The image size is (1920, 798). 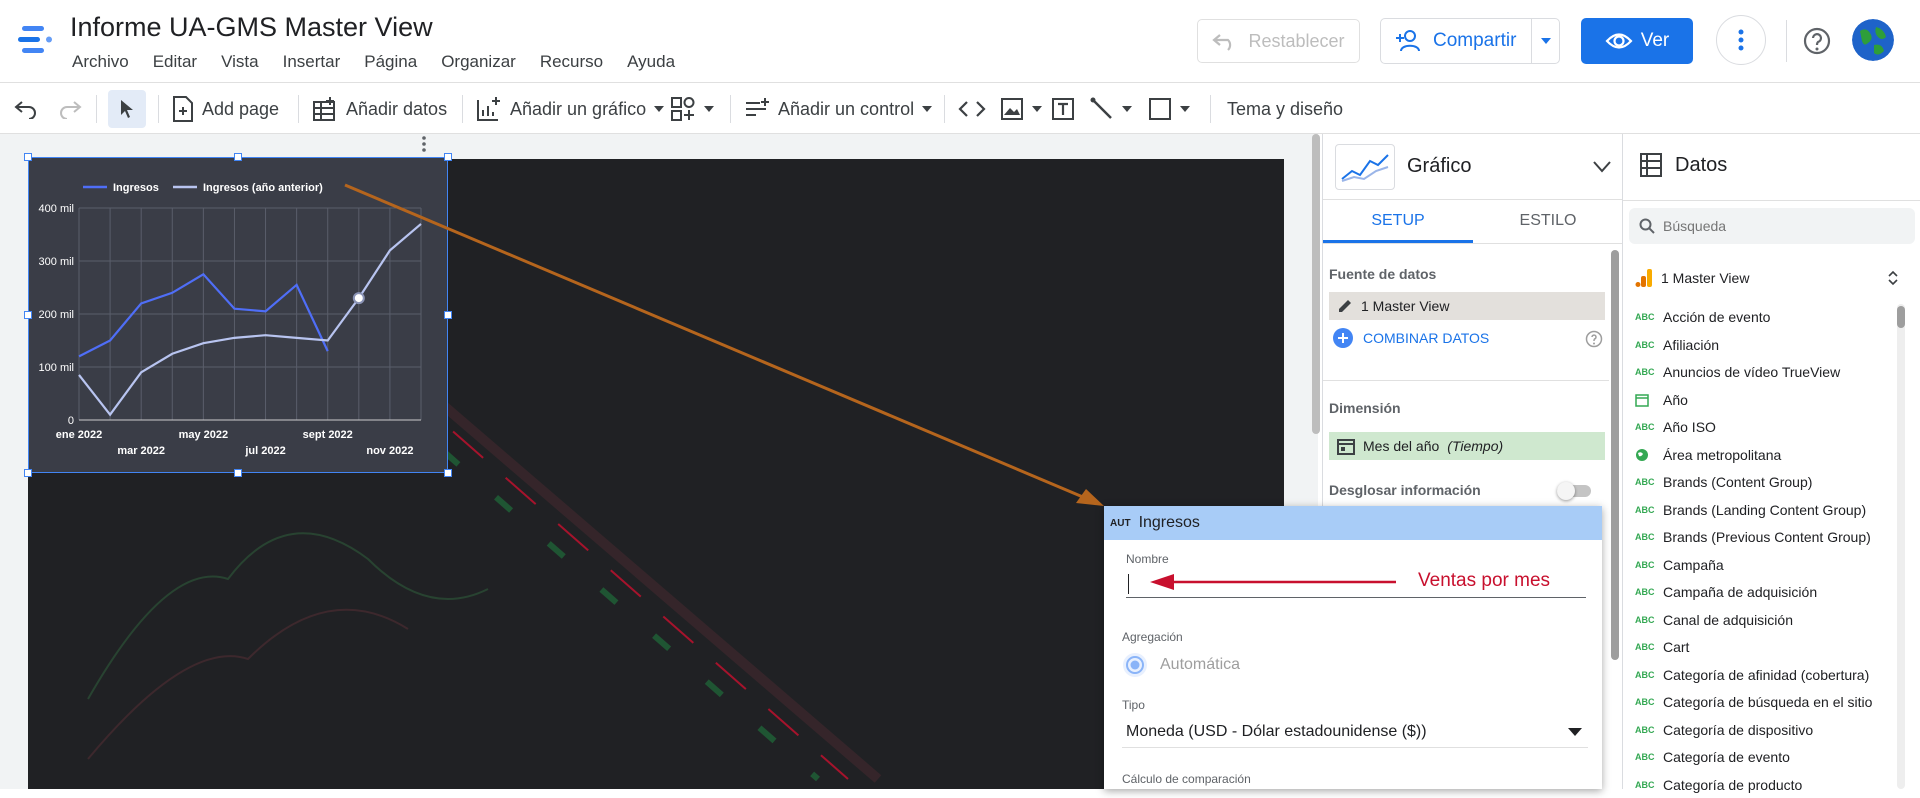 I want to click on dimension-chip: Mes del año (Tiempo), so click(x=1467, y=446).